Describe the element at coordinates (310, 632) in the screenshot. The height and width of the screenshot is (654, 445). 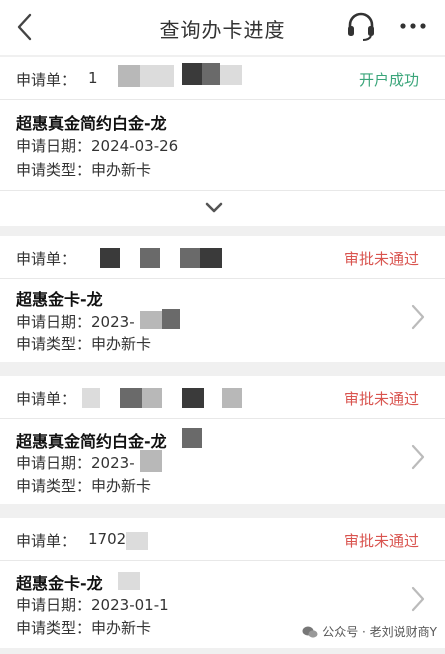
I see `wechat-icon` at that location.